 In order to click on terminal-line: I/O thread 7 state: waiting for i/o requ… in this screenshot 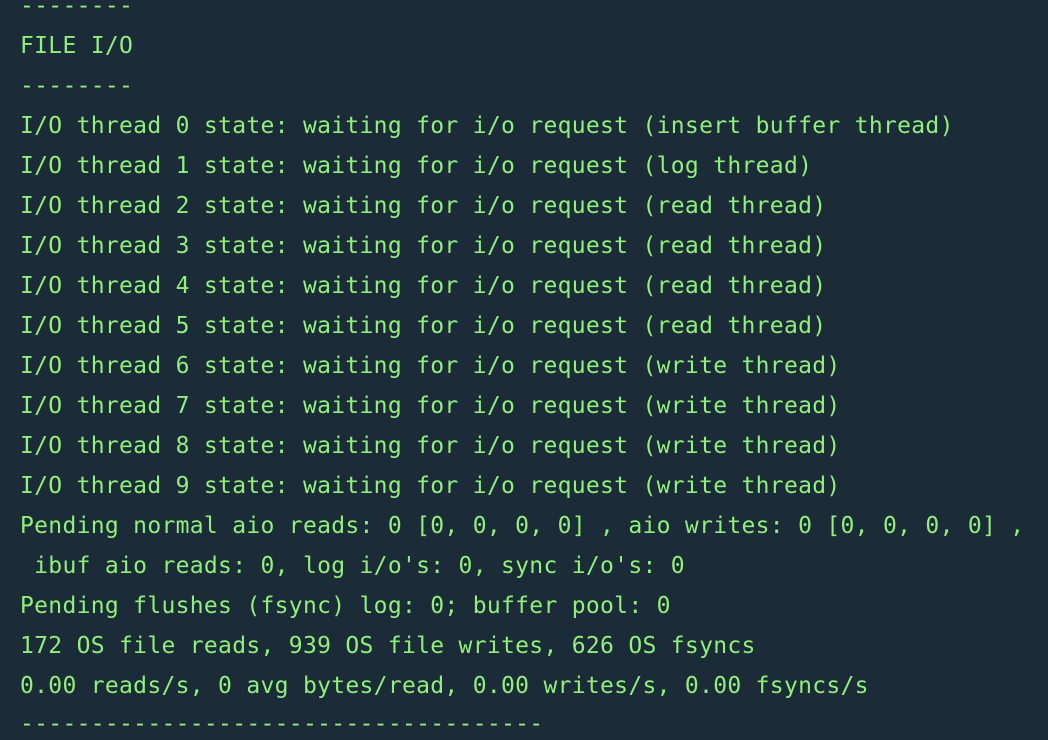, I will do `click(430, 406)`.